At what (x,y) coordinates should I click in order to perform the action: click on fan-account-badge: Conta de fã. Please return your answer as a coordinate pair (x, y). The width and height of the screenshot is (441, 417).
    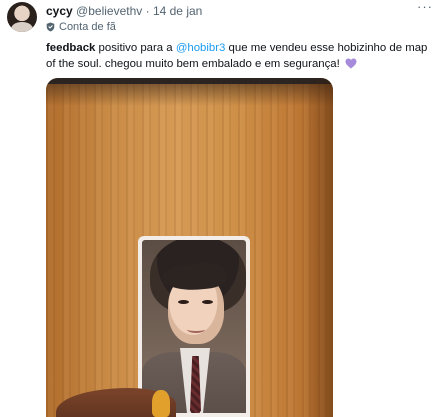
    Looking at the image, I should click on (81, 27).